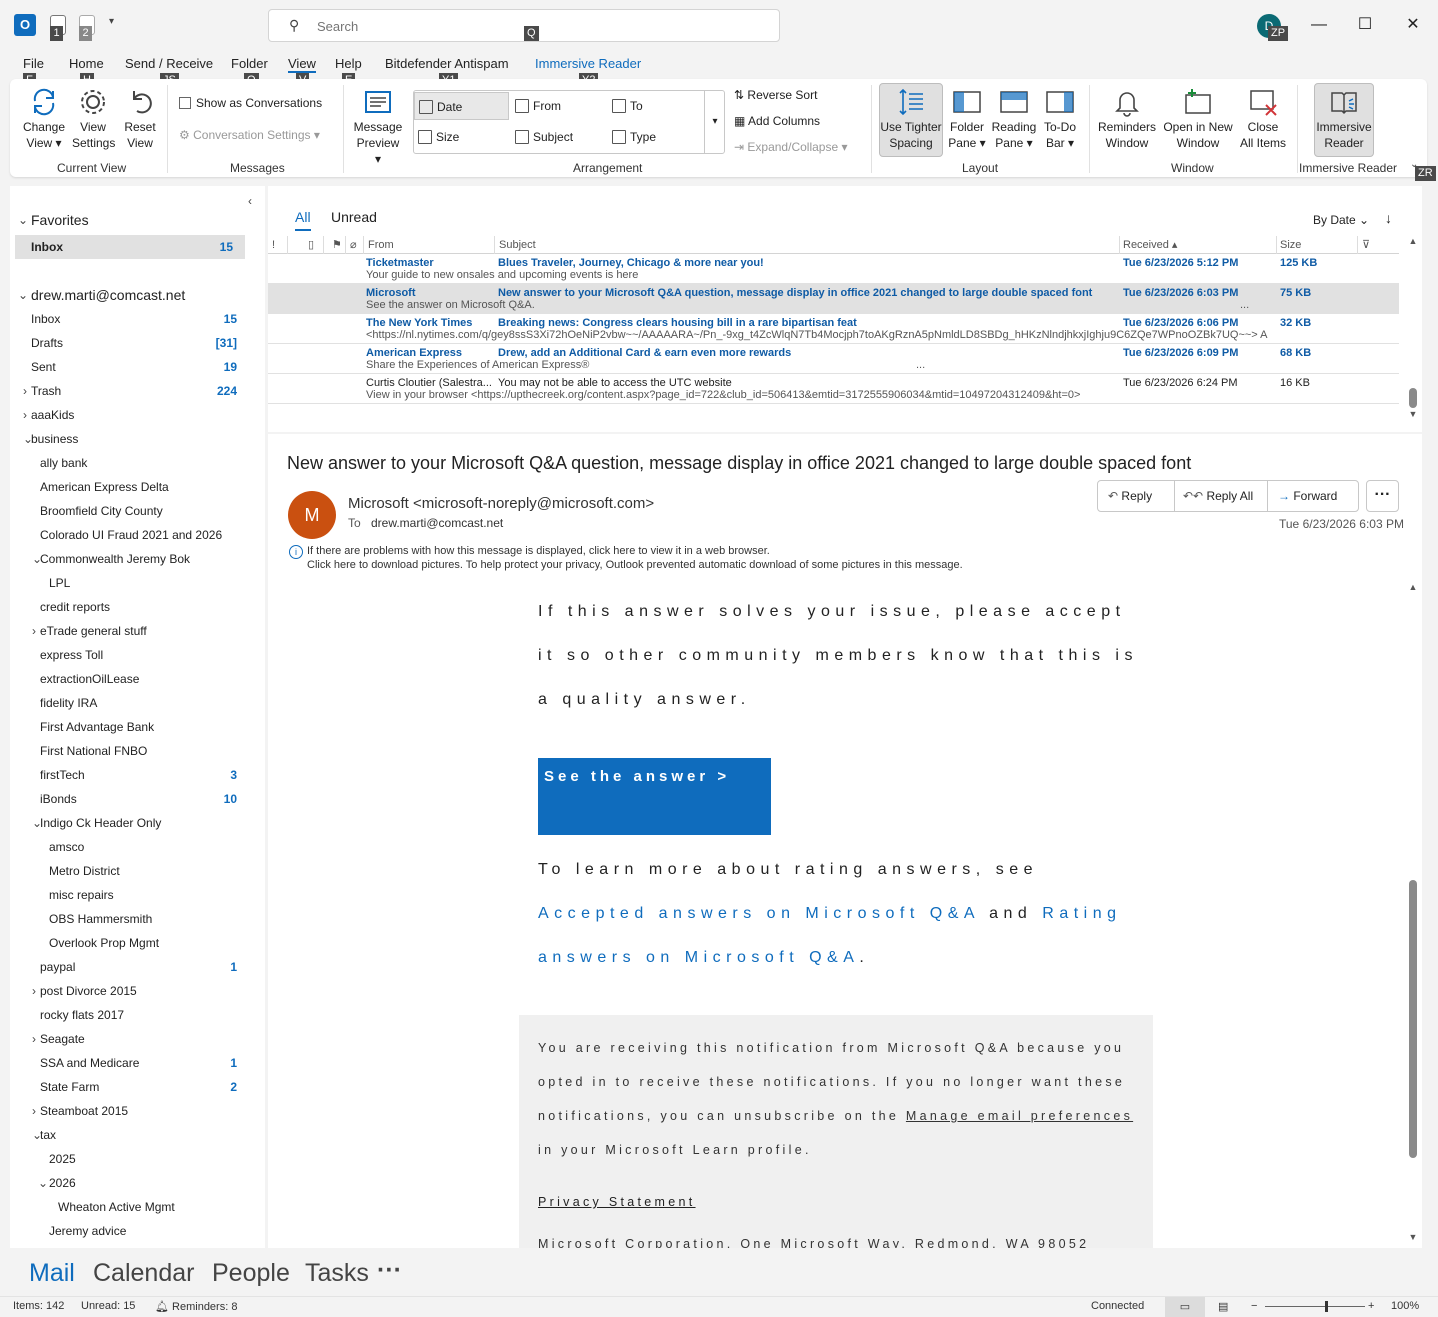 This screenshot has height=1317, width=1438. Describe the element at coordinates (355, 245) in the screenshot. I see `col-attachment-header: ⌀` at that location.